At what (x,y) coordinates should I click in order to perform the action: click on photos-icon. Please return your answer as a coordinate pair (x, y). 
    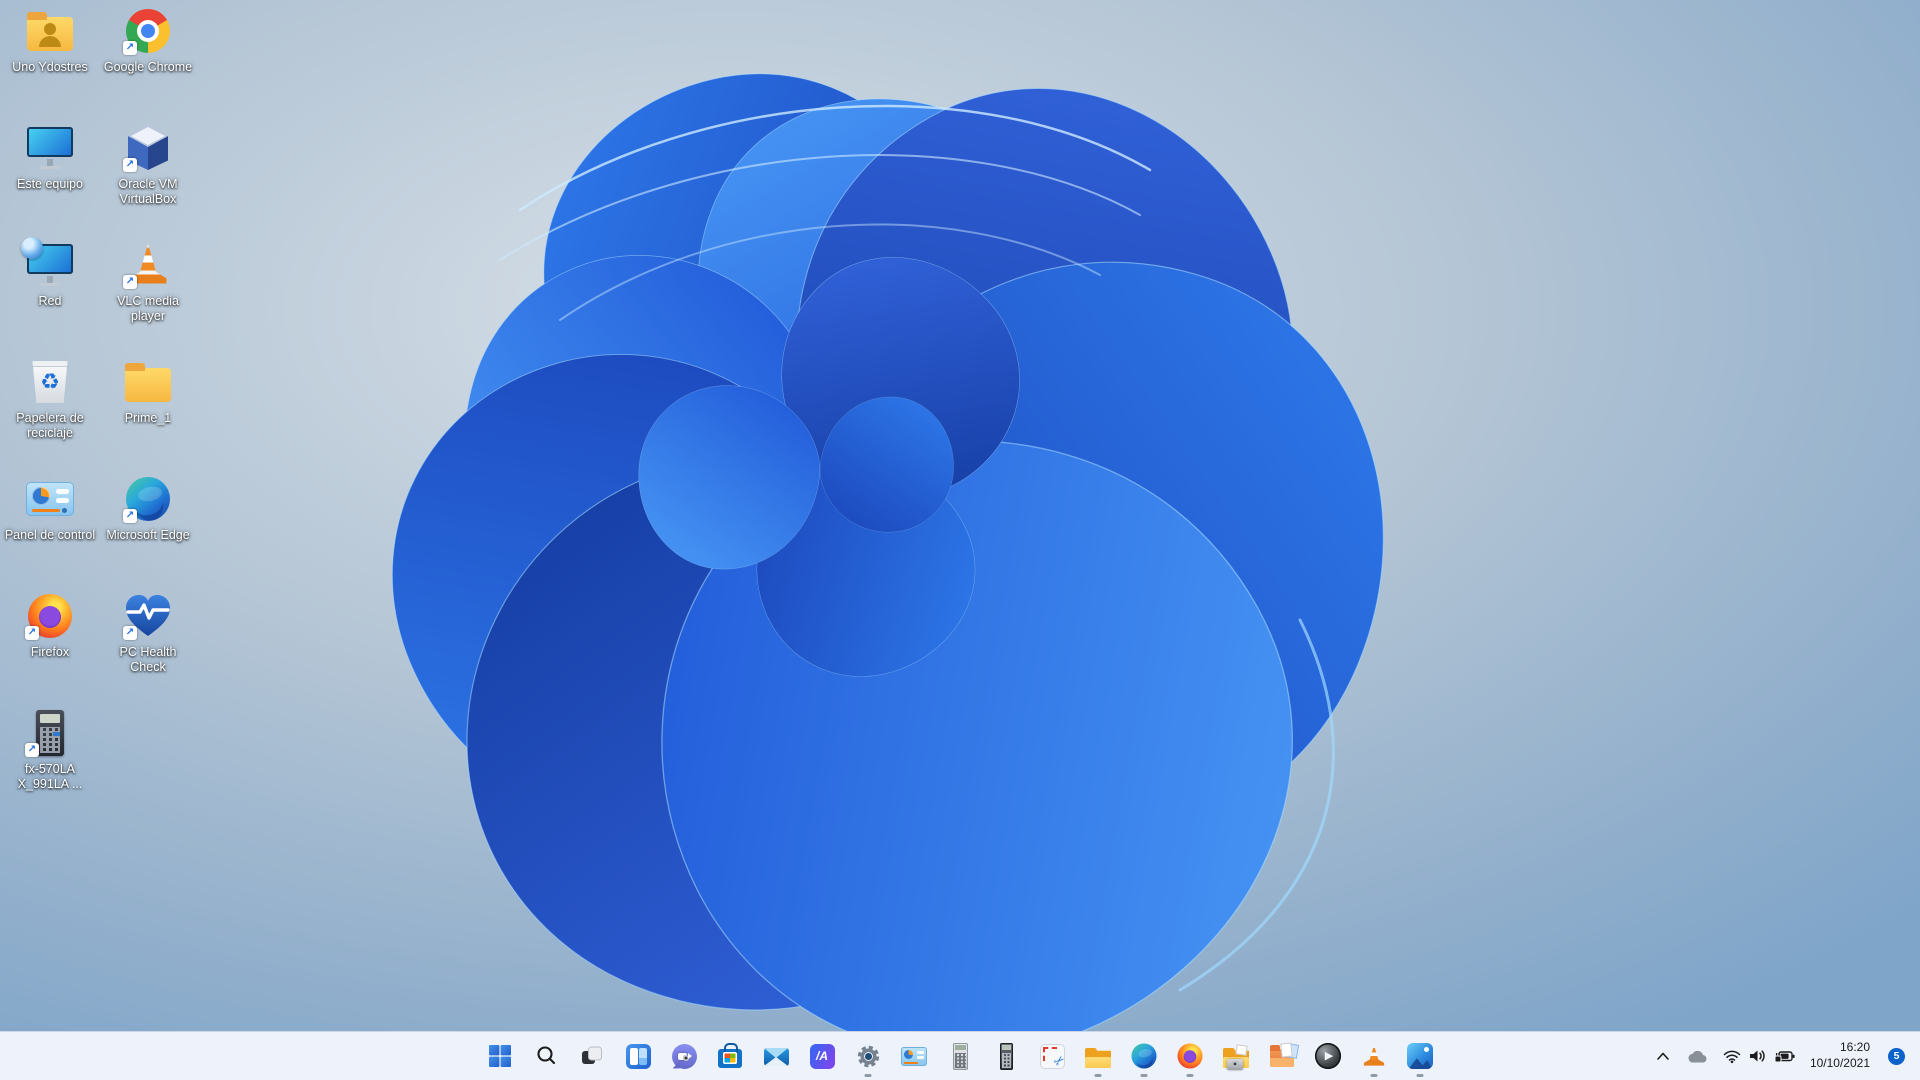
    Looking at the image, I should click on (1420, 1056).